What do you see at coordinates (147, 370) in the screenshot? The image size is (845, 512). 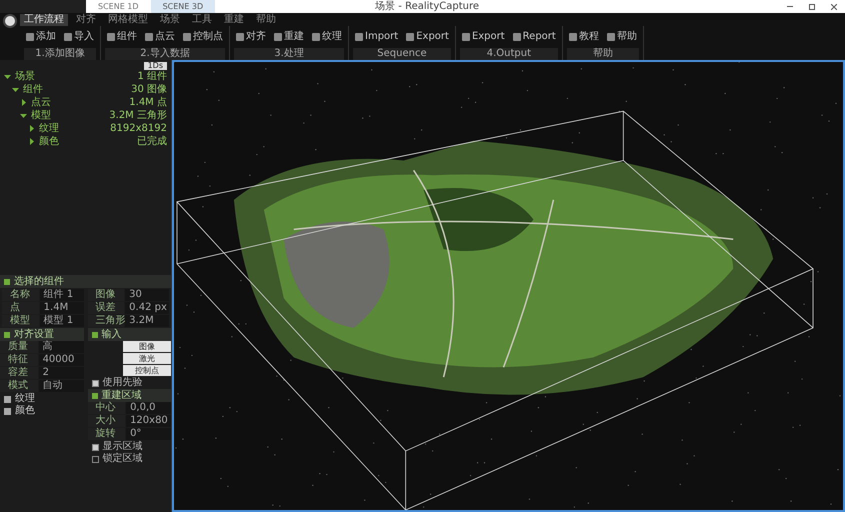 I see `input-button: 控制点` at bounding box center [147, 370].